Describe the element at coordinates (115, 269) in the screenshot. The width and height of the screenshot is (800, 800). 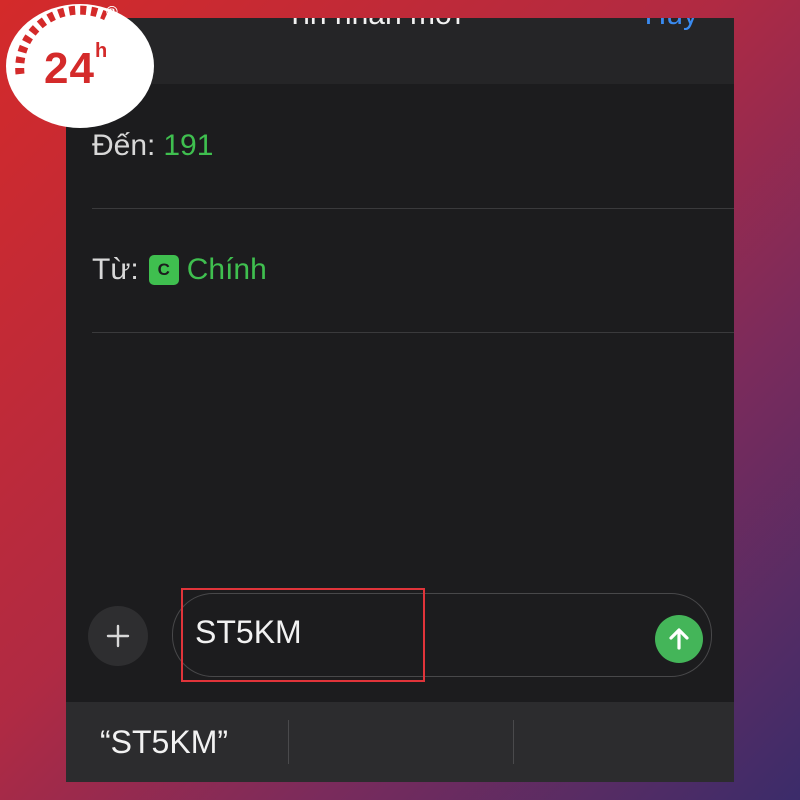
I see `sender-label: Từ:` at that location.